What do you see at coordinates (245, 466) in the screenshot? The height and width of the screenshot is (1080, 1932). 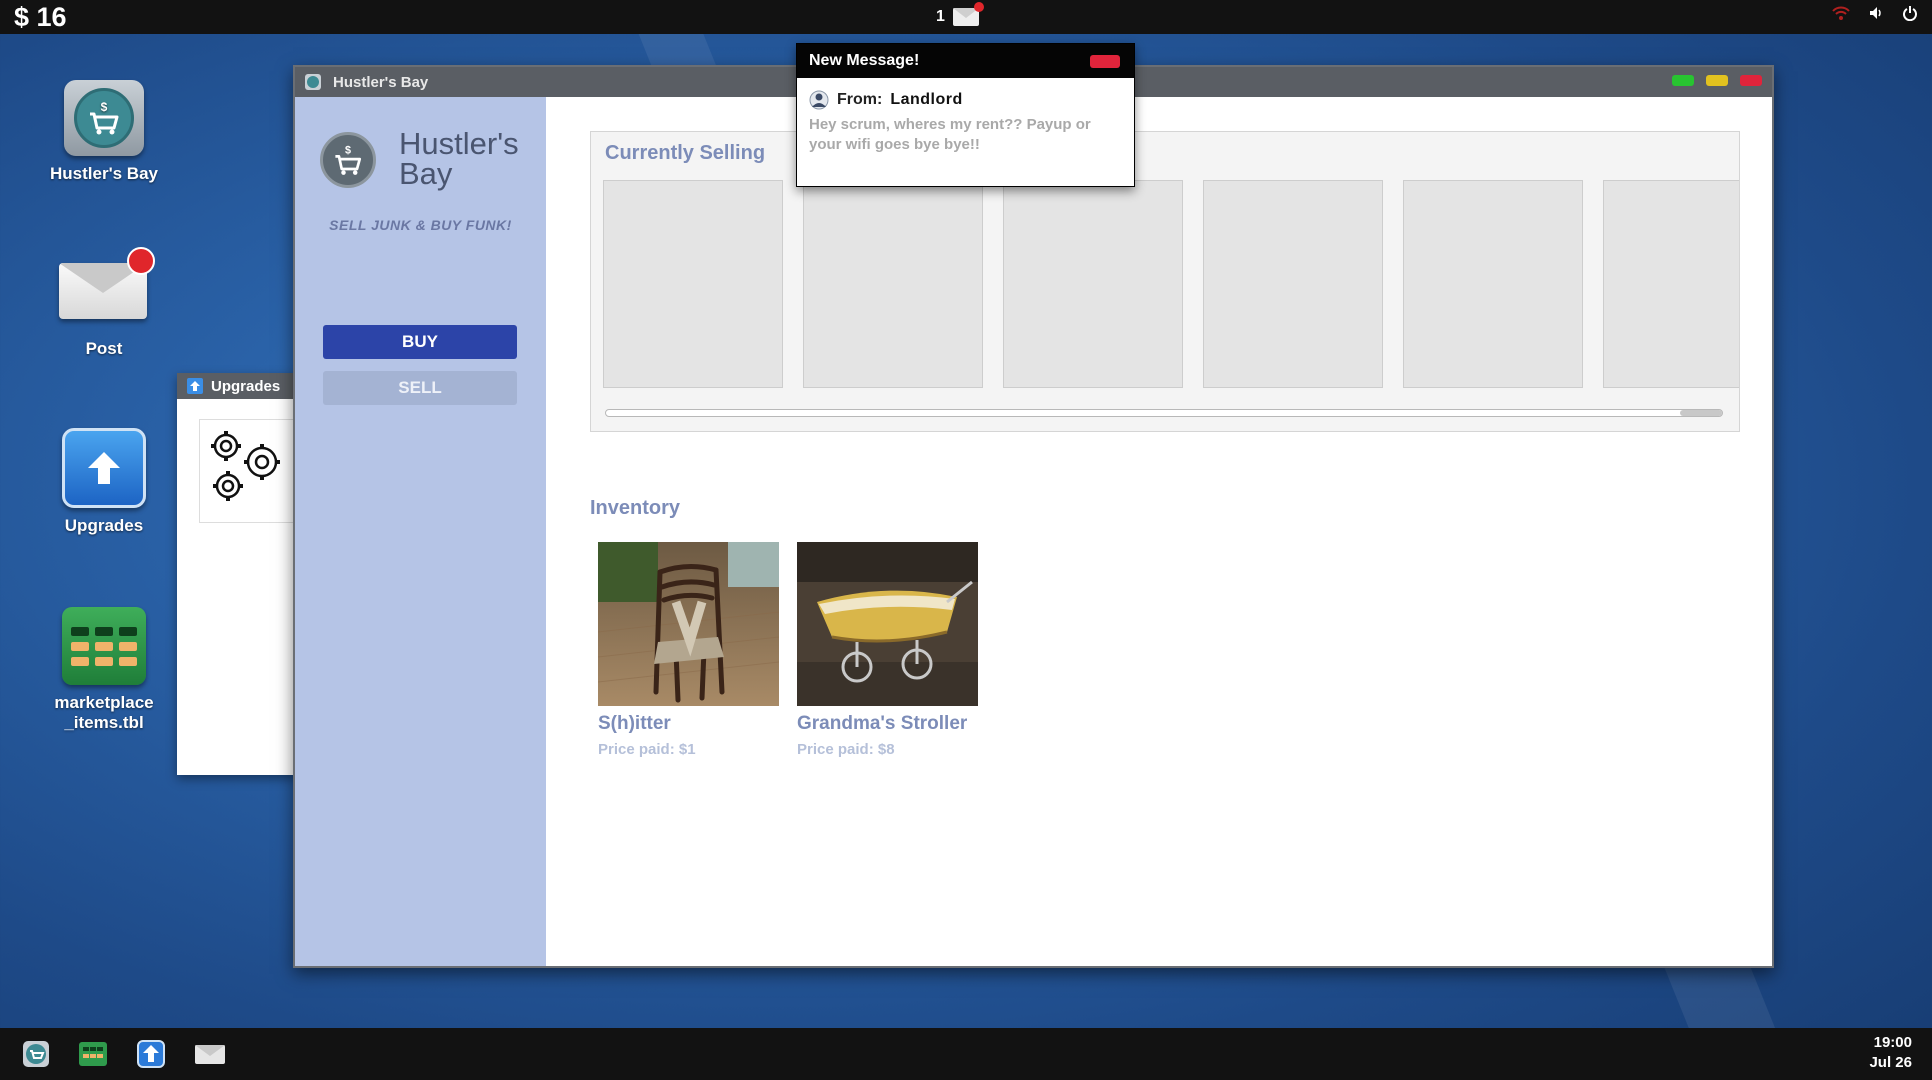 I see `gears-icon` at bounding box center [245, 466].